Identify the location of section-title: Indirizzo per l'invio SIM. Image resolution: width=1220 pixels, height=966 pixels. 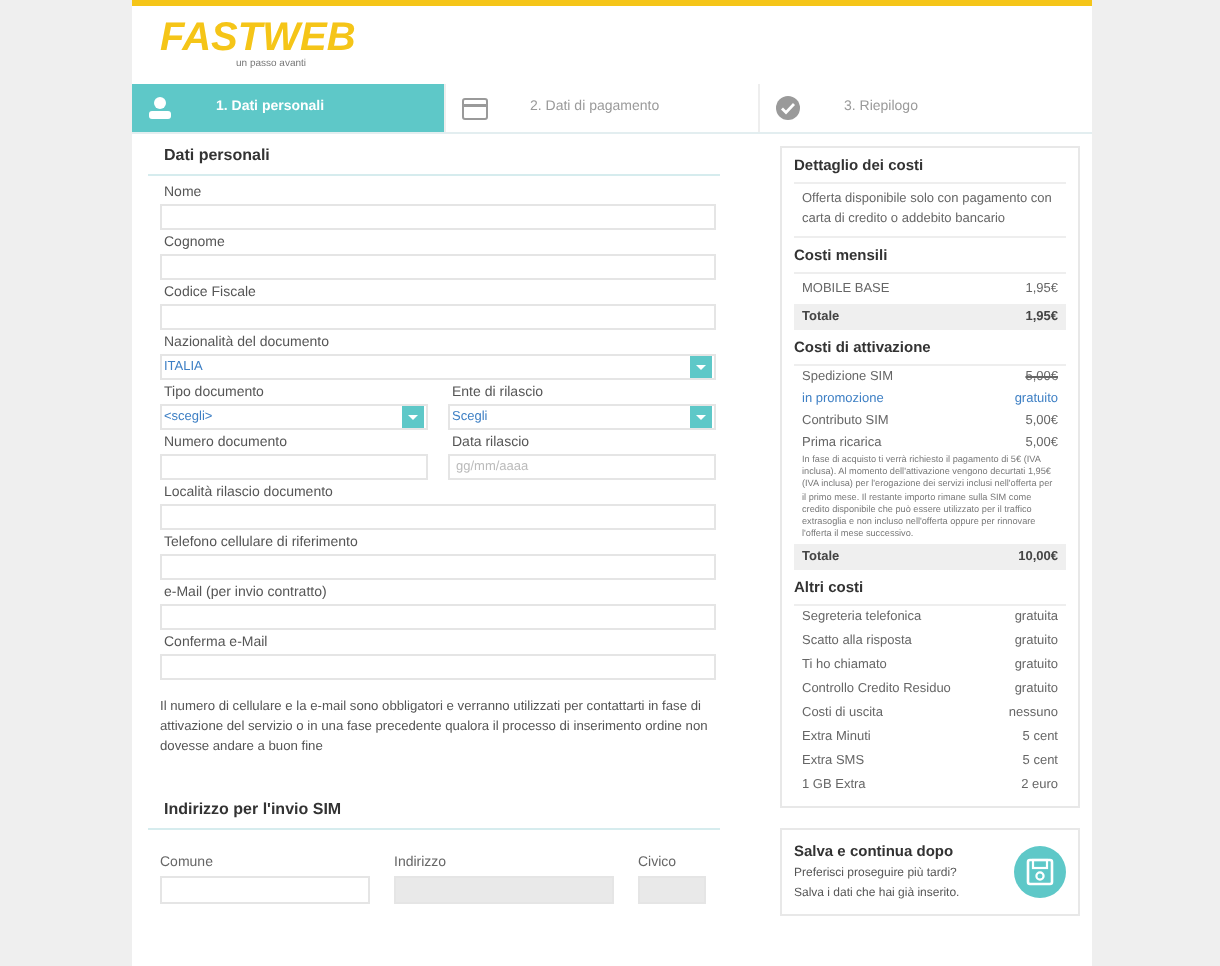
(253, 810).